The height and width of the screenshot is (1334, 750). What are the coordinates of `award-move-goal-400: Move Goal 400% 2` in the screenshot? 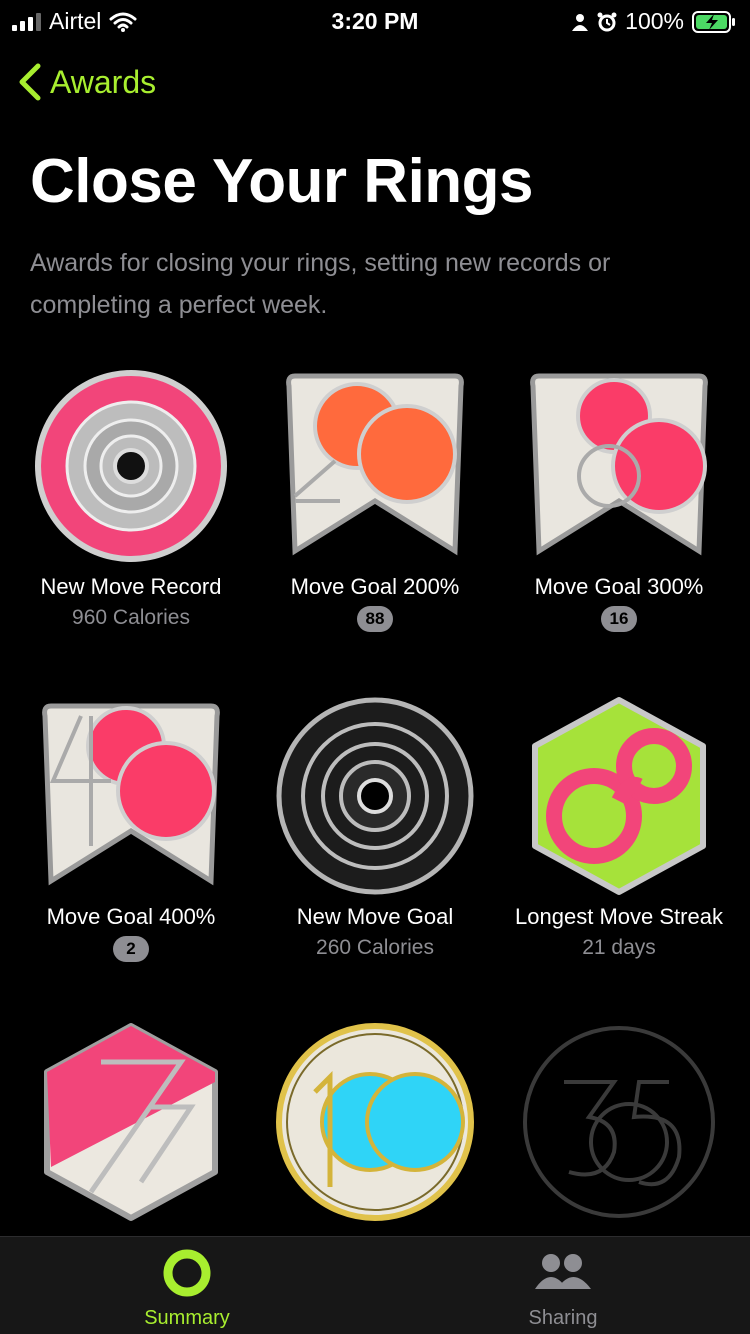 It's located at (131, 829).